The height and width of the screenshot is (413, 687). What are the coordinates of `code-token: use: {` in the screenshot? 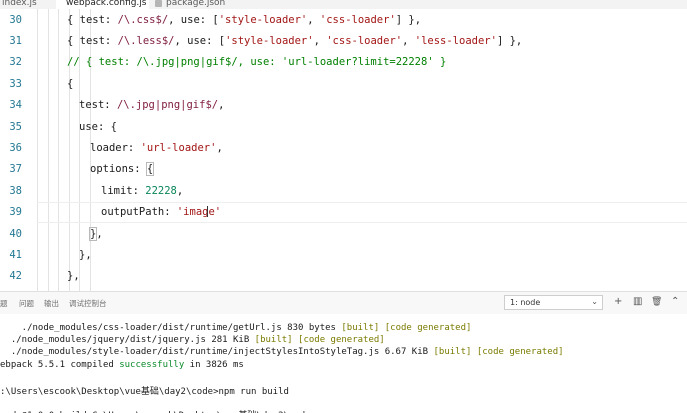 It's located at (98, 126).